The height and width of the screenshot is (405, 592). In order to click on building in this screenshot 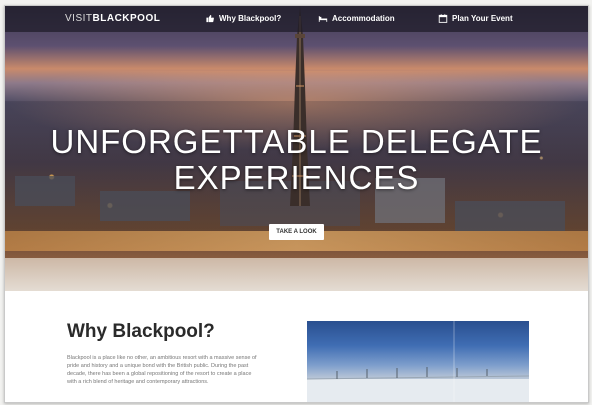, I will do `click(510, 216)`.